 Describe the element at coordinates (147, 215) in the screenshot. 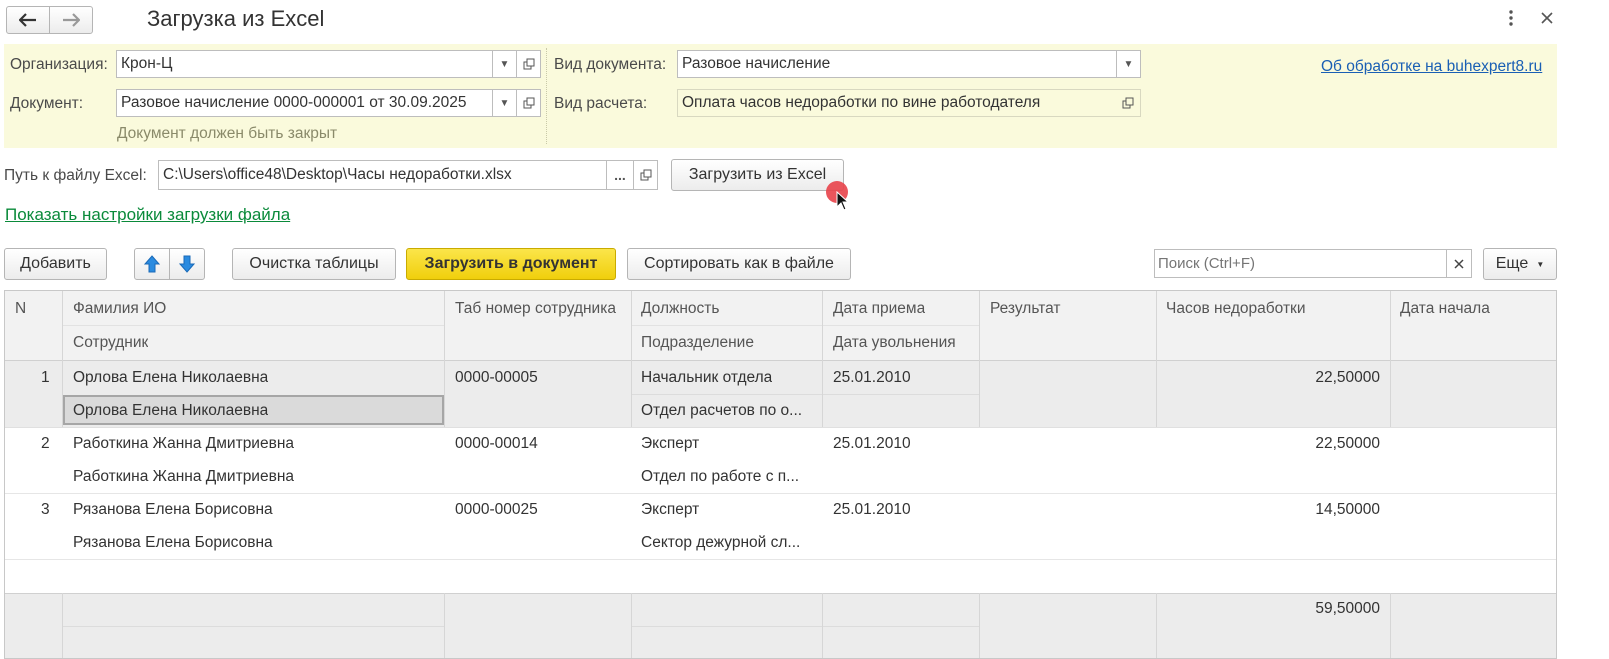

I see `show-settings-link: Показать настройки загрузки файла` at that location.